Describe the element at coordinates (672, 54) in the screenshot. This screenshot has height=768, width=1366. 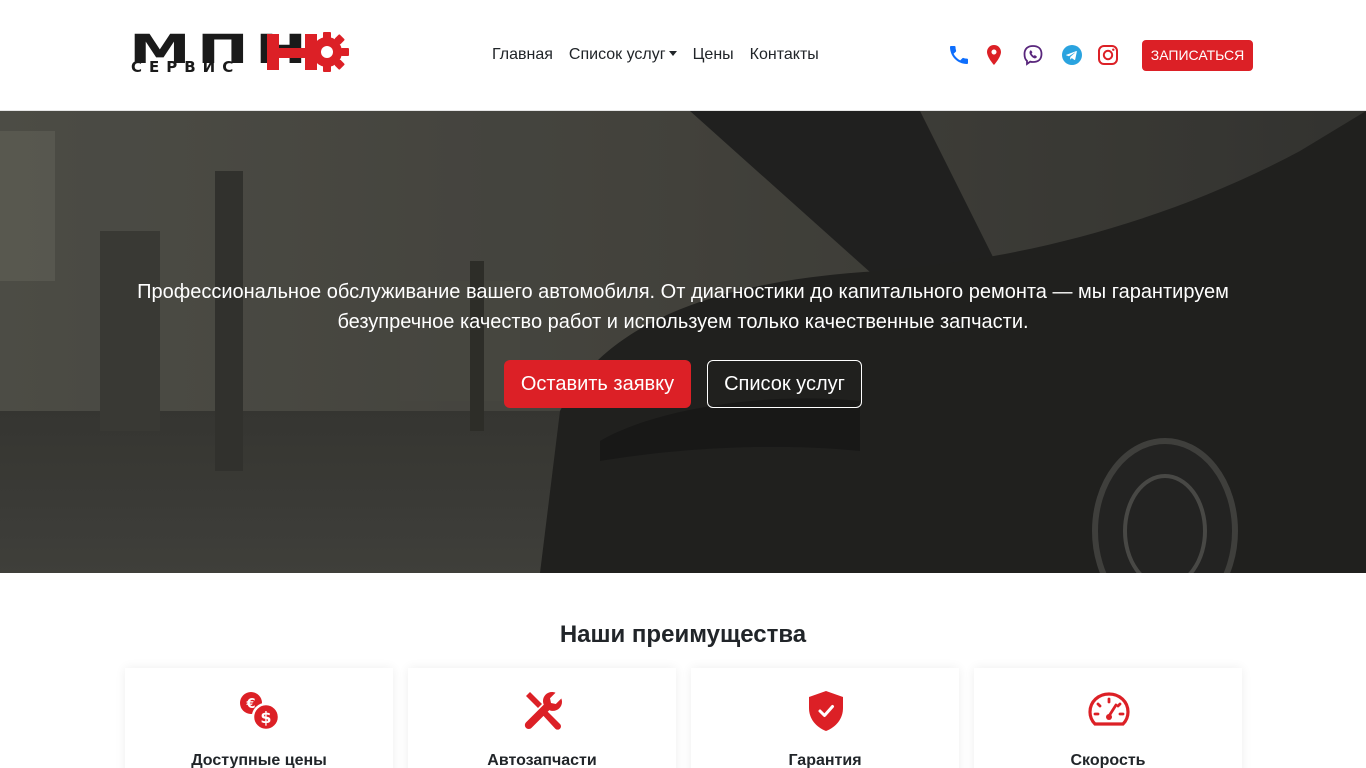
I see `chevron-down-icon` at that location.